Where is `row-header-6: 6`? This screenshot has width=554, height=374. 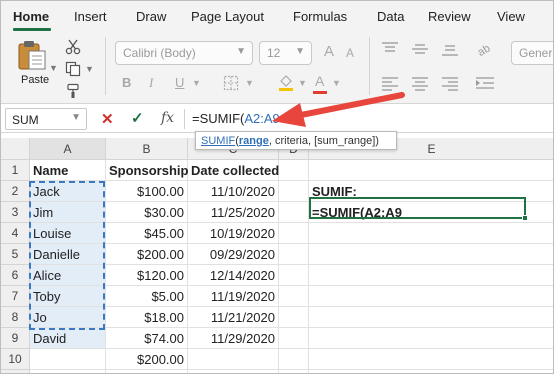
row-header-6: 6 is located at coordinates (15, 275).